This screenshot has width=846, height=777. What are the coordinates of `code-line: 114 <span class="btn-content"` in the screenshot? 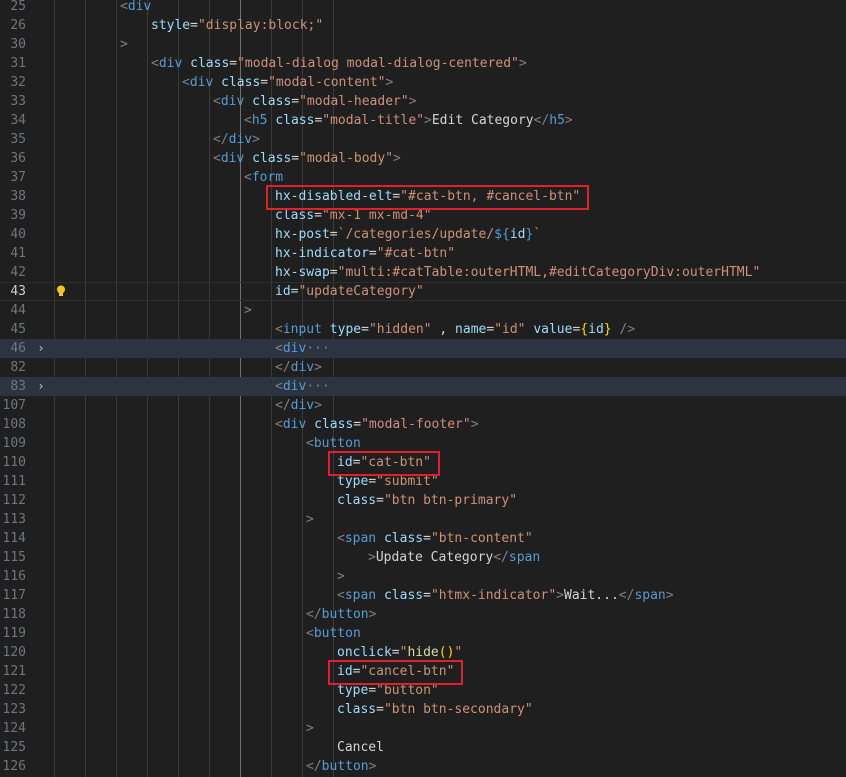 It's located at (423, 538).